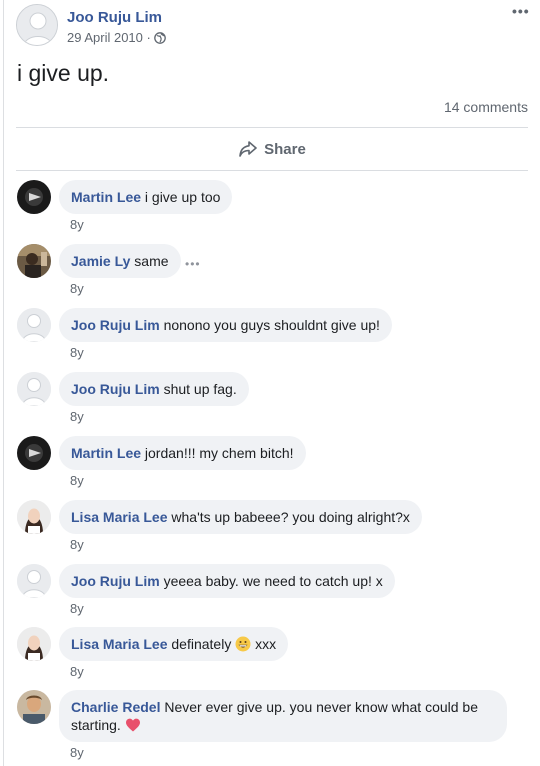 The width and height of the screenshot is (540, 766). I want to click on post-options-button: •••, so click(521, 11).